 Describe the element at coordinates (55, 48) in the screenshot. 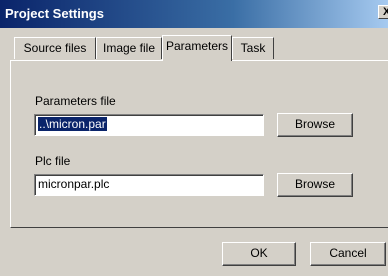

I see `tab-source-files: Source files` at that location.